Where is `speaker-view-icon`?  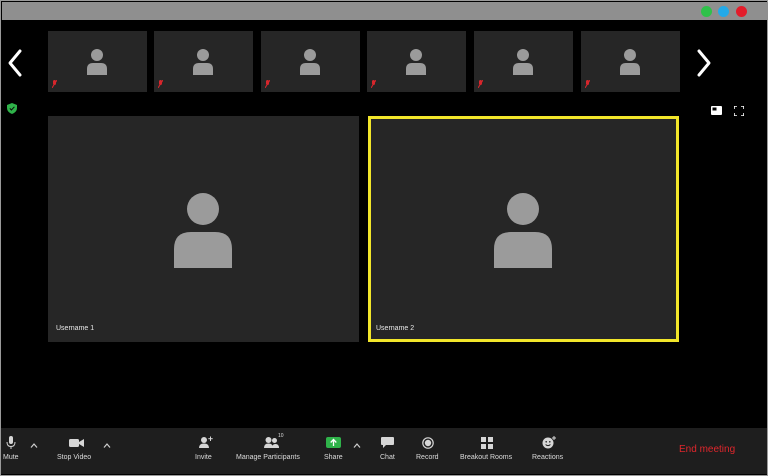
speaker-view-icon is located at coordinates (716, 110).